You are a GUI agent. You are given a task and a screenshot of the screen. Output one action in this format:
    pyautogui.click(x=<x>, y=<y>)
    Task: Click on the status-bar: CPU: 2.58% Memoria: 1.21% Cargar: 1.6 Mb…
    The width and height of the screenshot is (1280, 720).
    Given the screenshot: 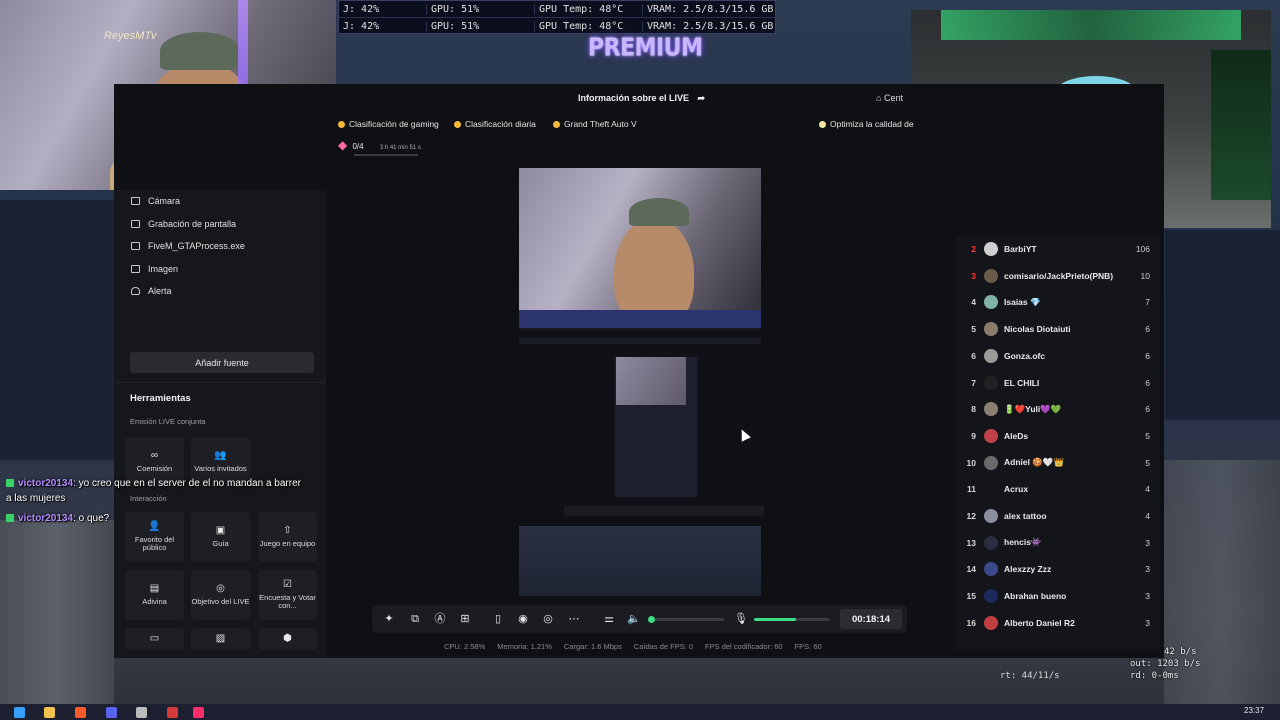 What is the action you would take?
    pyautogui.click(x=633, y=646)
    